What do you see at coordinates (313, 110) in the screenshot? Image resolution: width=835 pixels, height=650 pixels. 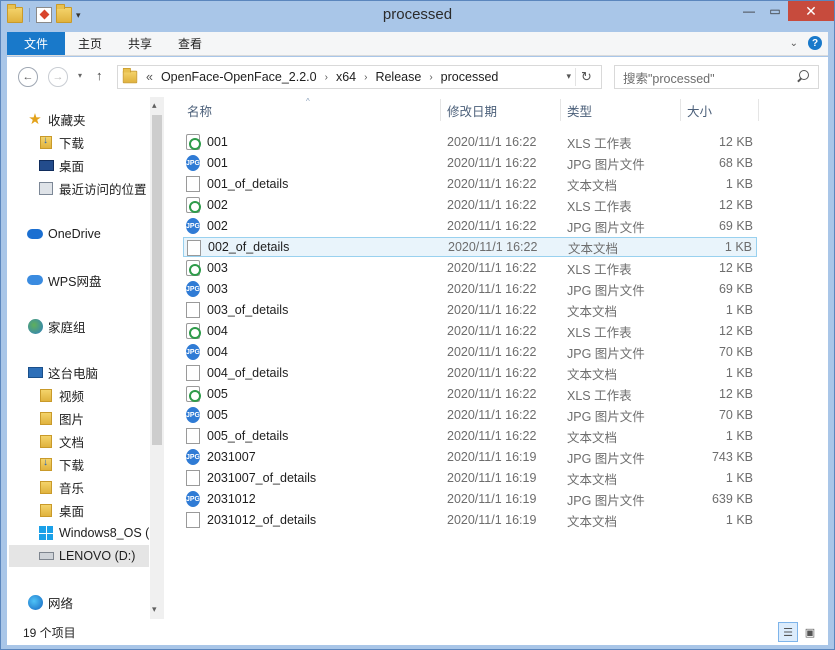 I see `column-header-name: 名称` at bounding box center [313, 110].